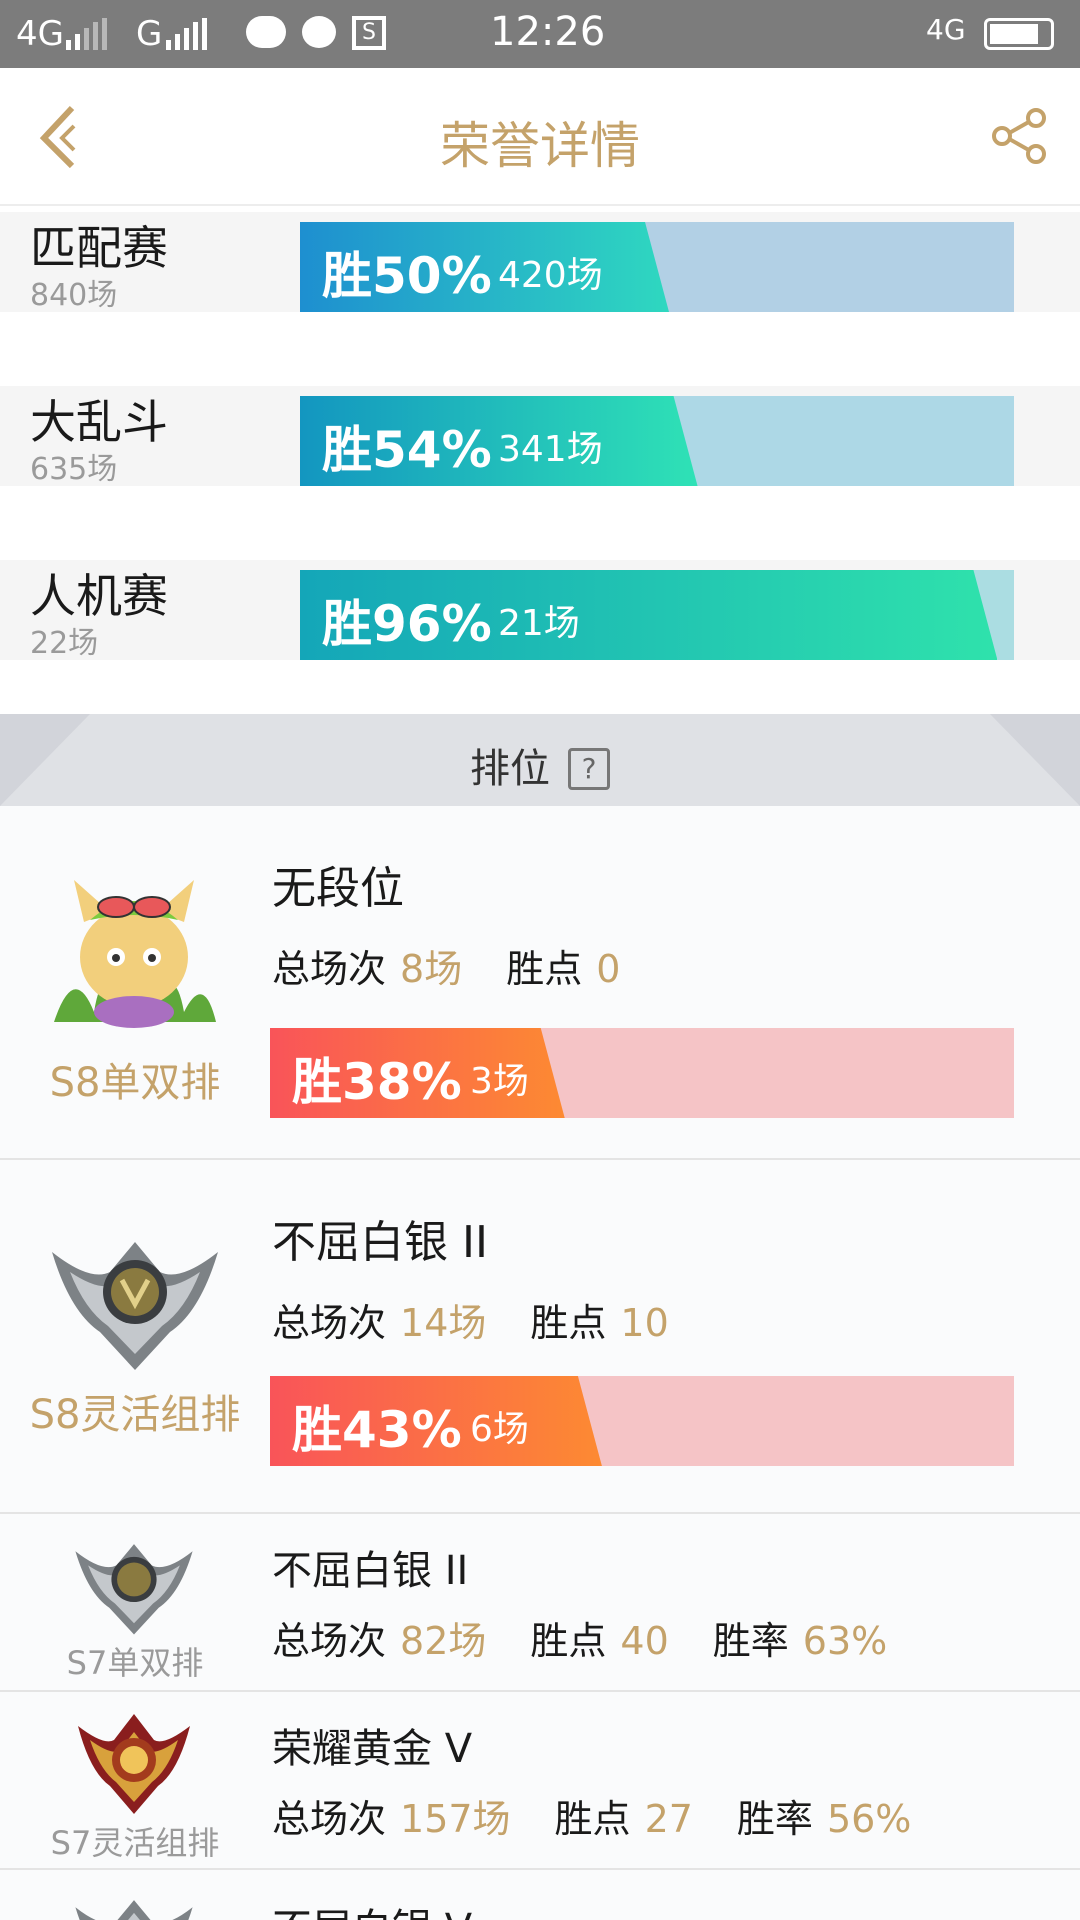 The height and width of the screenshot is (1920, 1080). What do you see at coordinates (668, 1819) in the screenshot?
I see `points-value: 27` at bounding box center [668, 1819].